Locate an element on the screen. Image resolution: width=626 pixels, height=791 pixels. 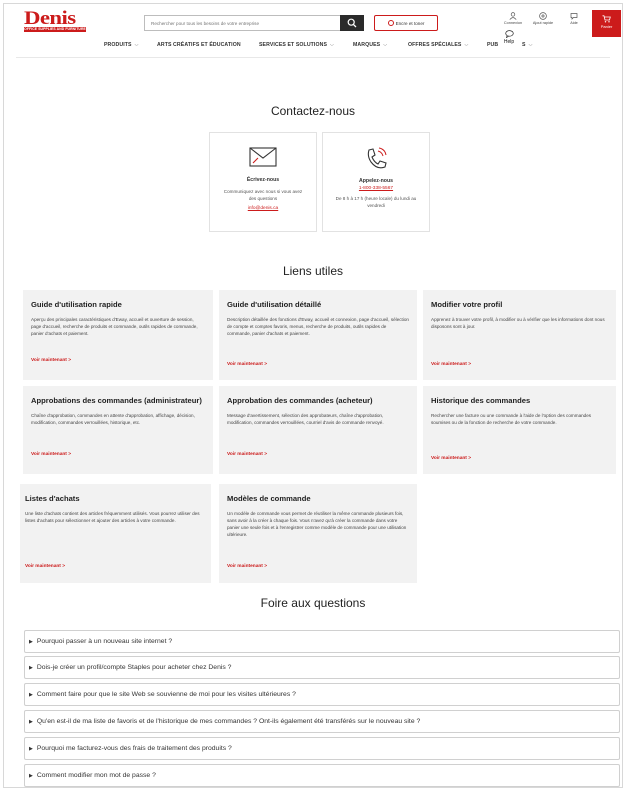
email-card-title: Écrivez-nous is located at coordinates (263, 180).